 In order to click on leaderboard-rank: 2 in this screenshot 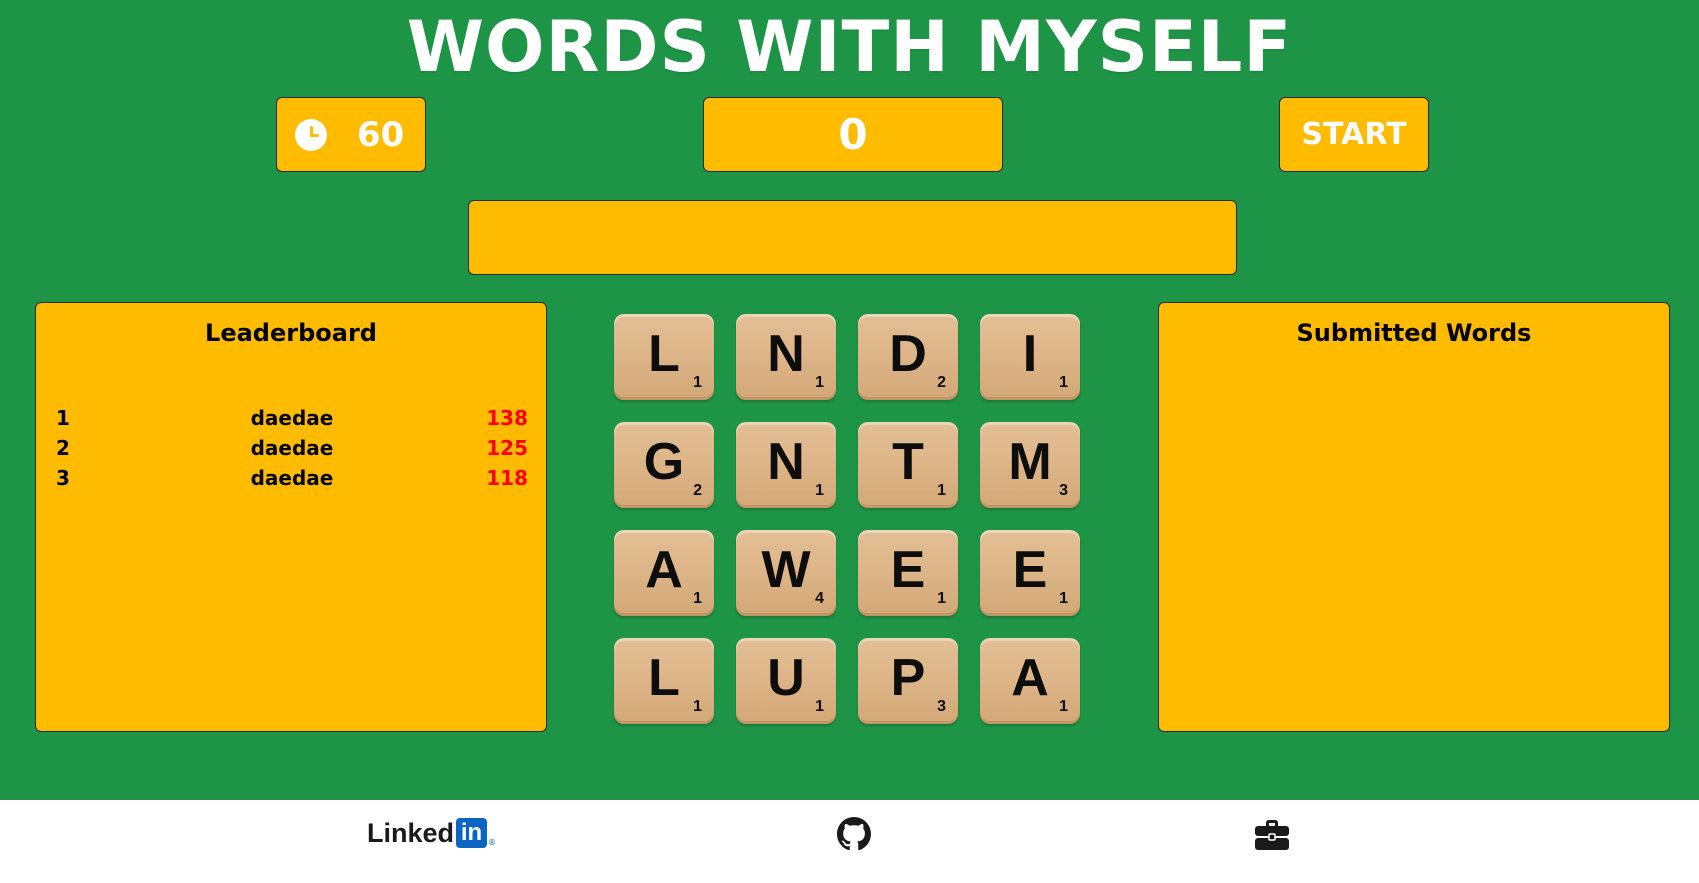, I will do `click(63, 448)`.